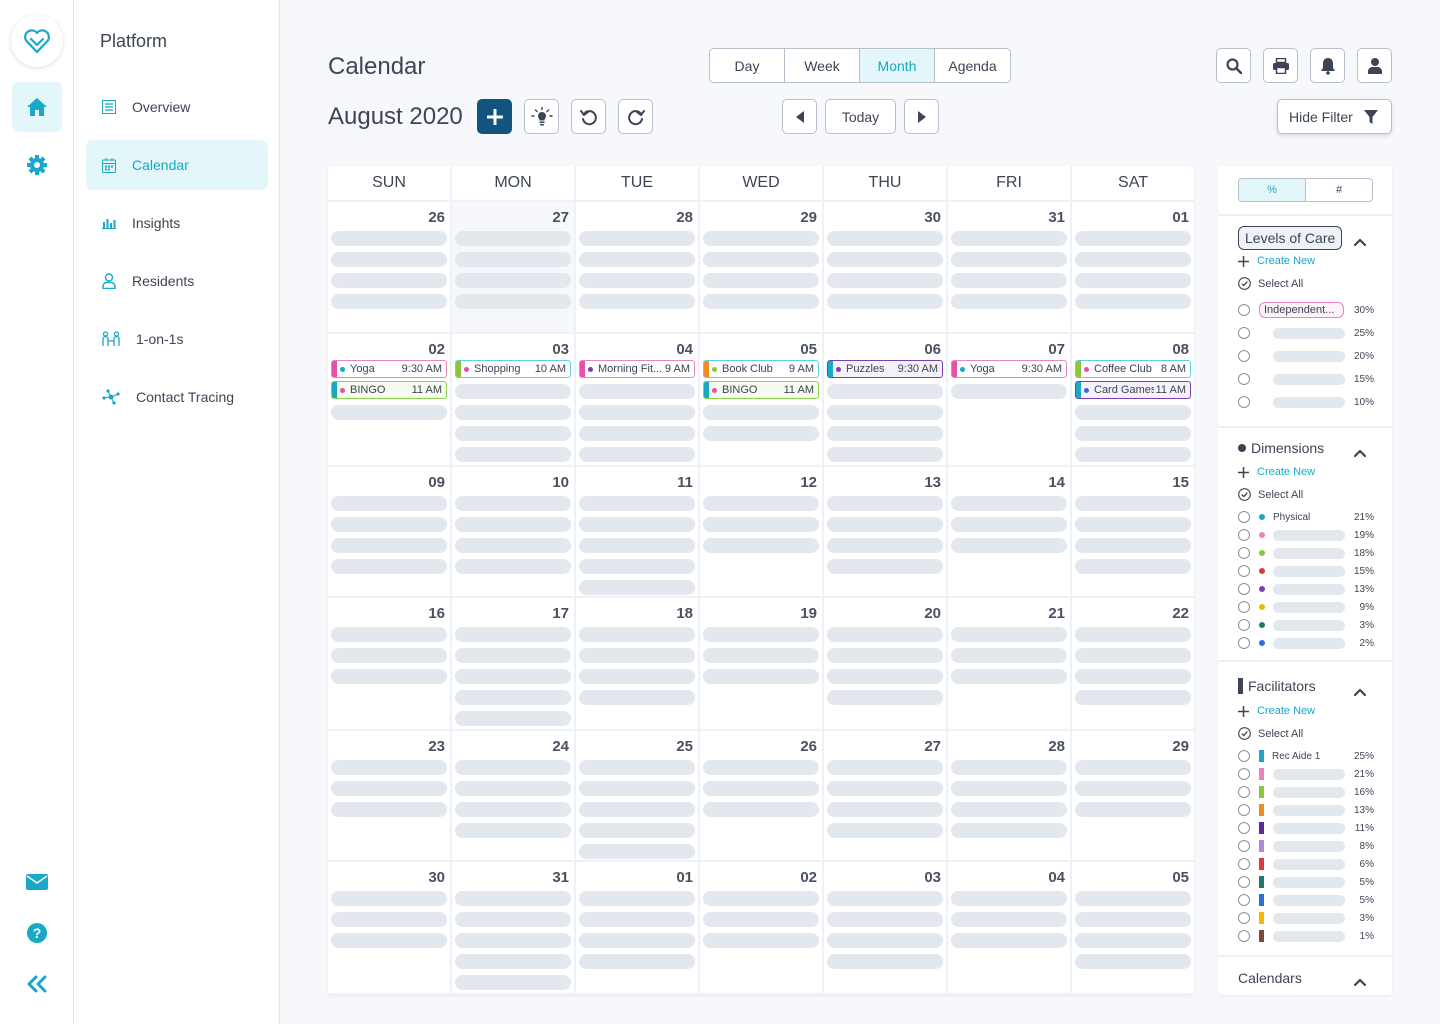 The image size is (1440, 1024). What do you see at coordinates (1334, 116) in the screenshot?
I see `hide-filter-button: Hide Filter` at bounding box center [1334, 116].